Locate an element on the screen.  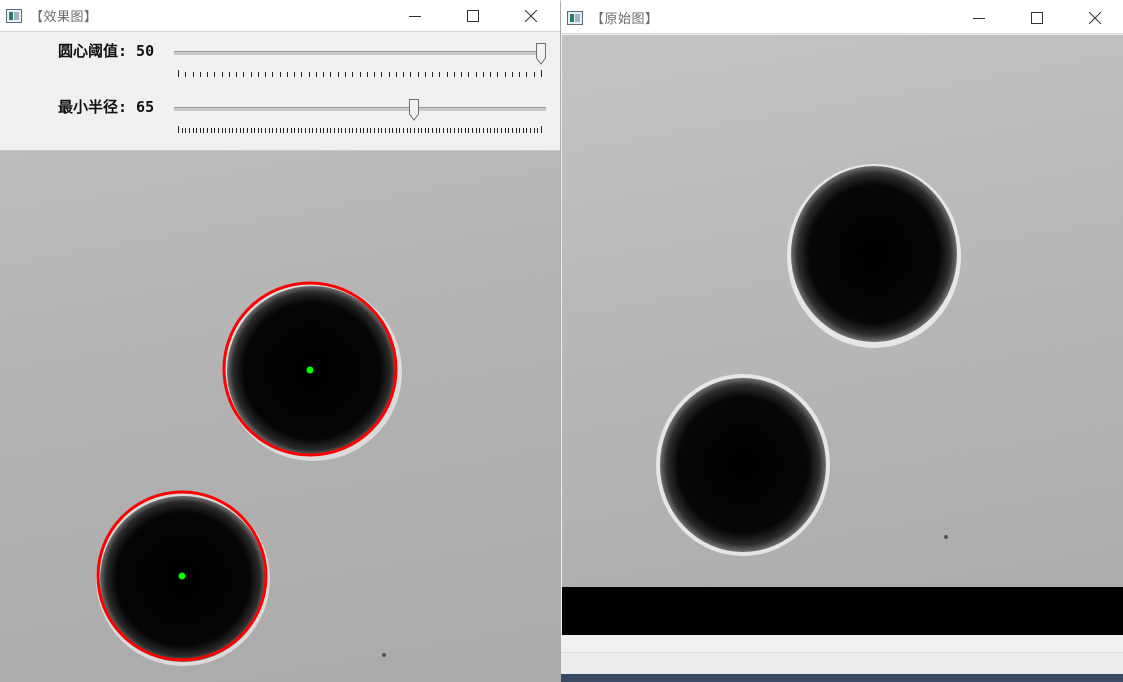
trackbar-min-radius: 最小半径: 65 is located at coordinates (280, 119).